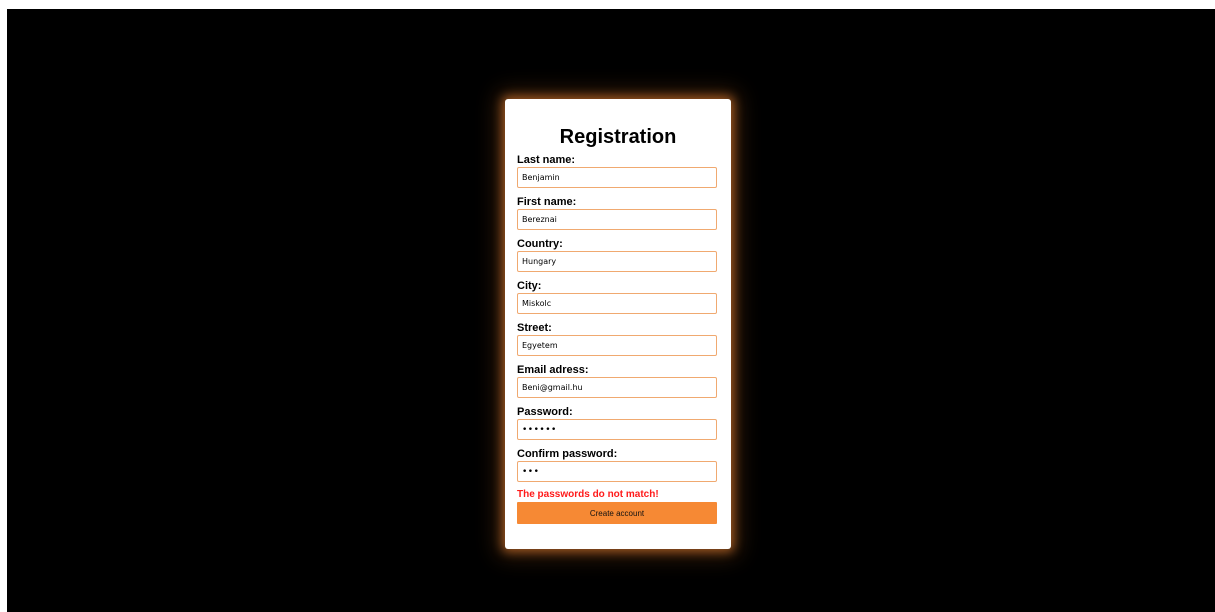 Image resolution: width=1215 pixels, height=612 pixels. I want to click on street-label: Street:, so click(534, 328).